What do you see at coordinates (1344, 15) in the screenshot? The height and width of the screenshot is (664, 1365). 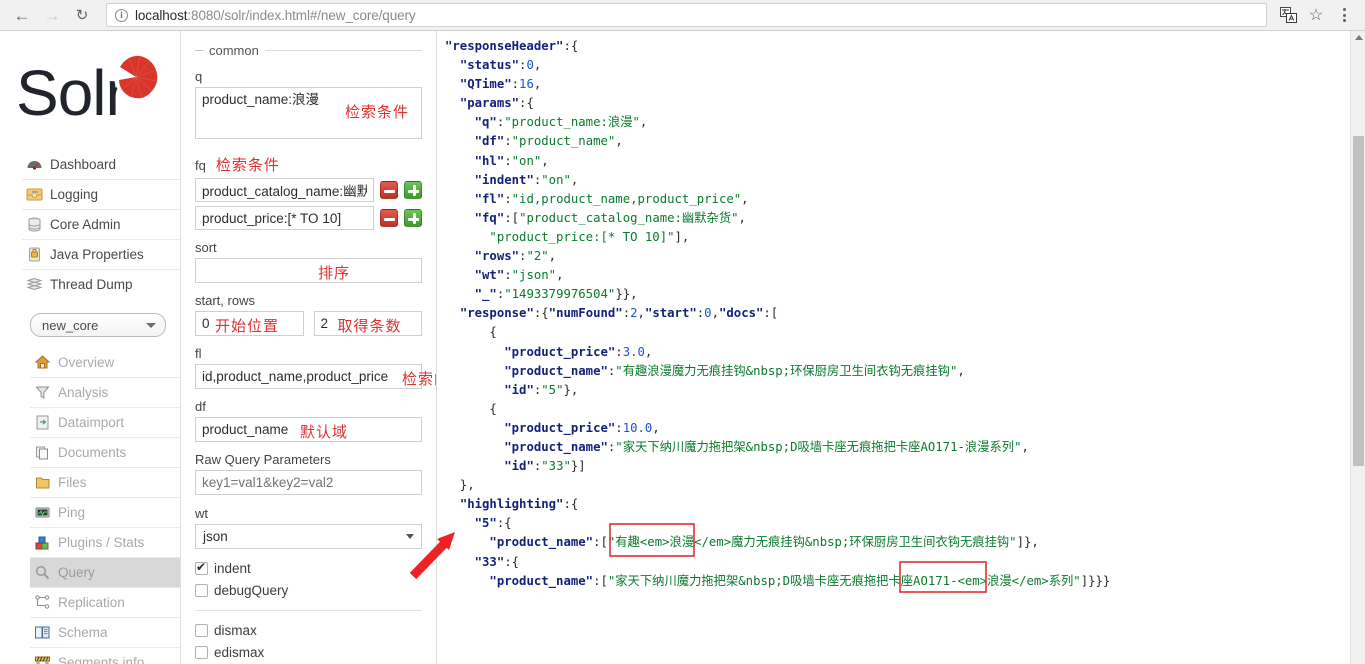 I see `kebab-menu-icon` at bounding box center [1344, 15].